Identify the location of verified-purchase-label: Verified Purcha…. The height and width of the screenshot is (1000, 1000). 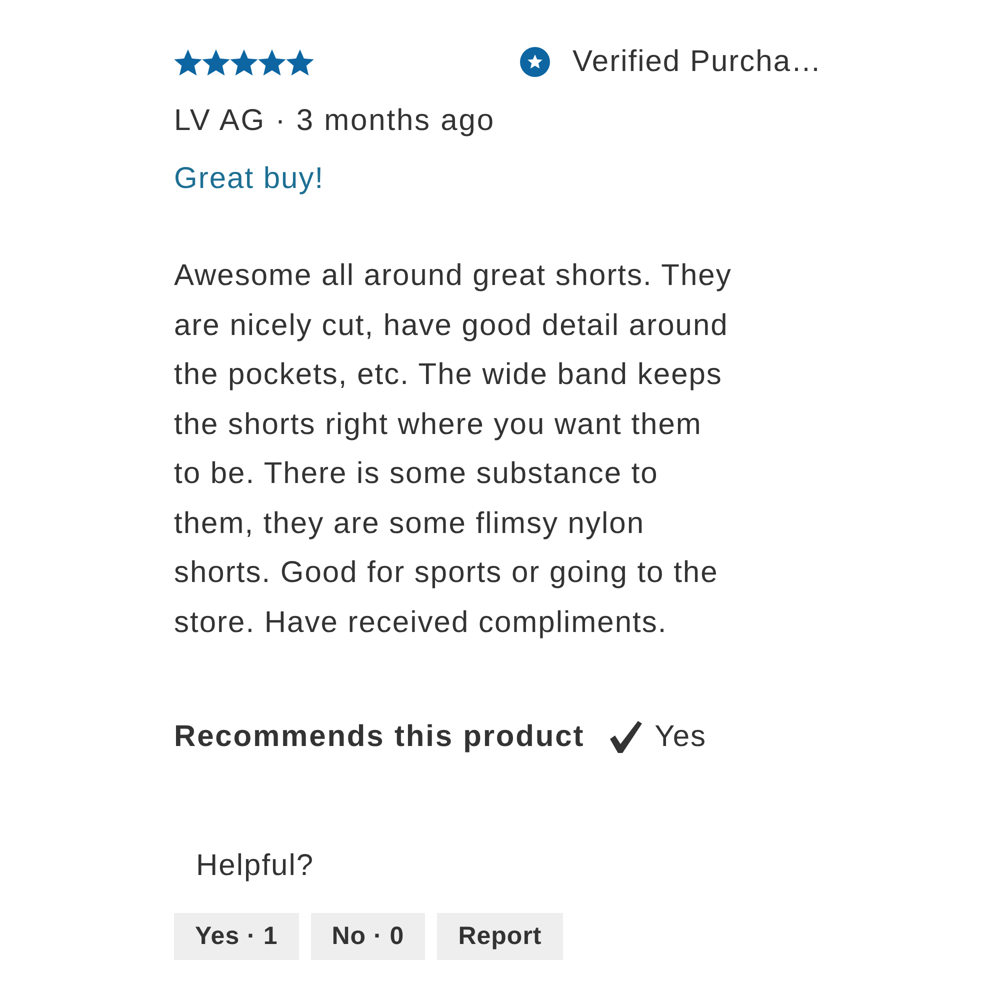
(697, 62).